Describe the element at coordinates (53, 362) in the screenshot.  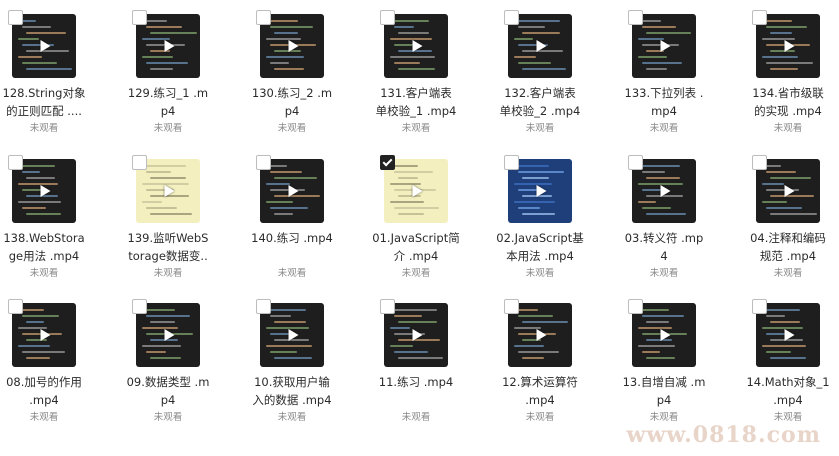
I see `video-file-item: 08.加号的作用 .mp4 未观看` at that location.